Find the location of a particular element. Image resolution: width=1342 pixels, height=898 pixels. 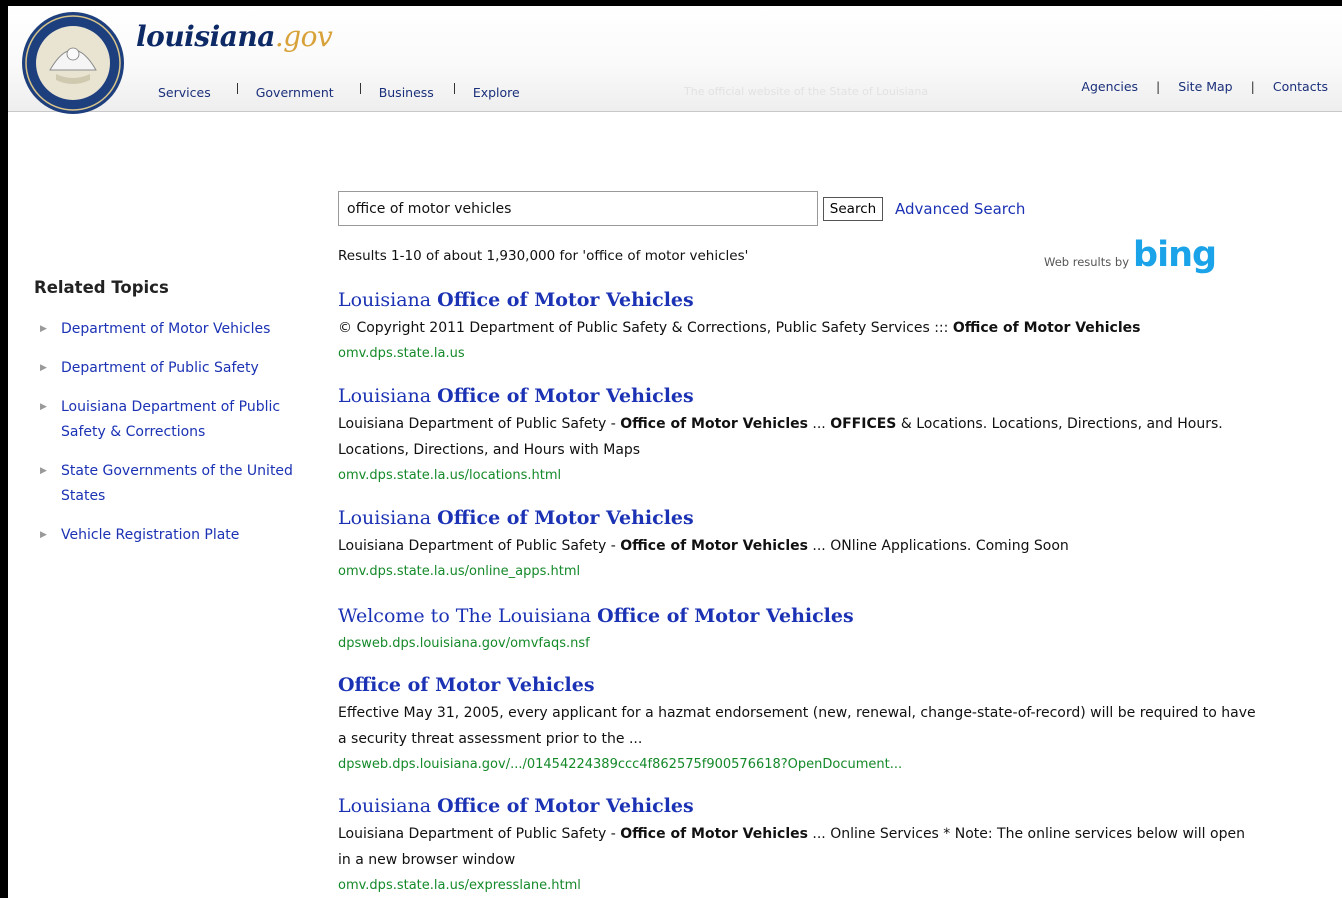

contacts-link: Contacts is located at coordinates (1300, 86).